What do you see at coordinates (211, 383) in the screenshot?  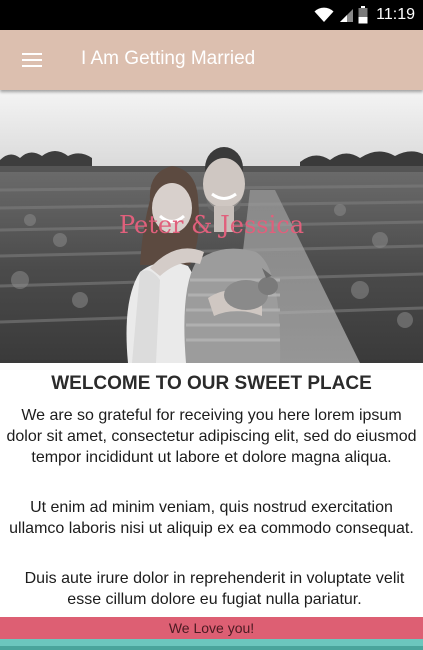 I see `welcome-heading: WELCOME TO OUR SWEET PLACE` at bounding box center [211, 383].